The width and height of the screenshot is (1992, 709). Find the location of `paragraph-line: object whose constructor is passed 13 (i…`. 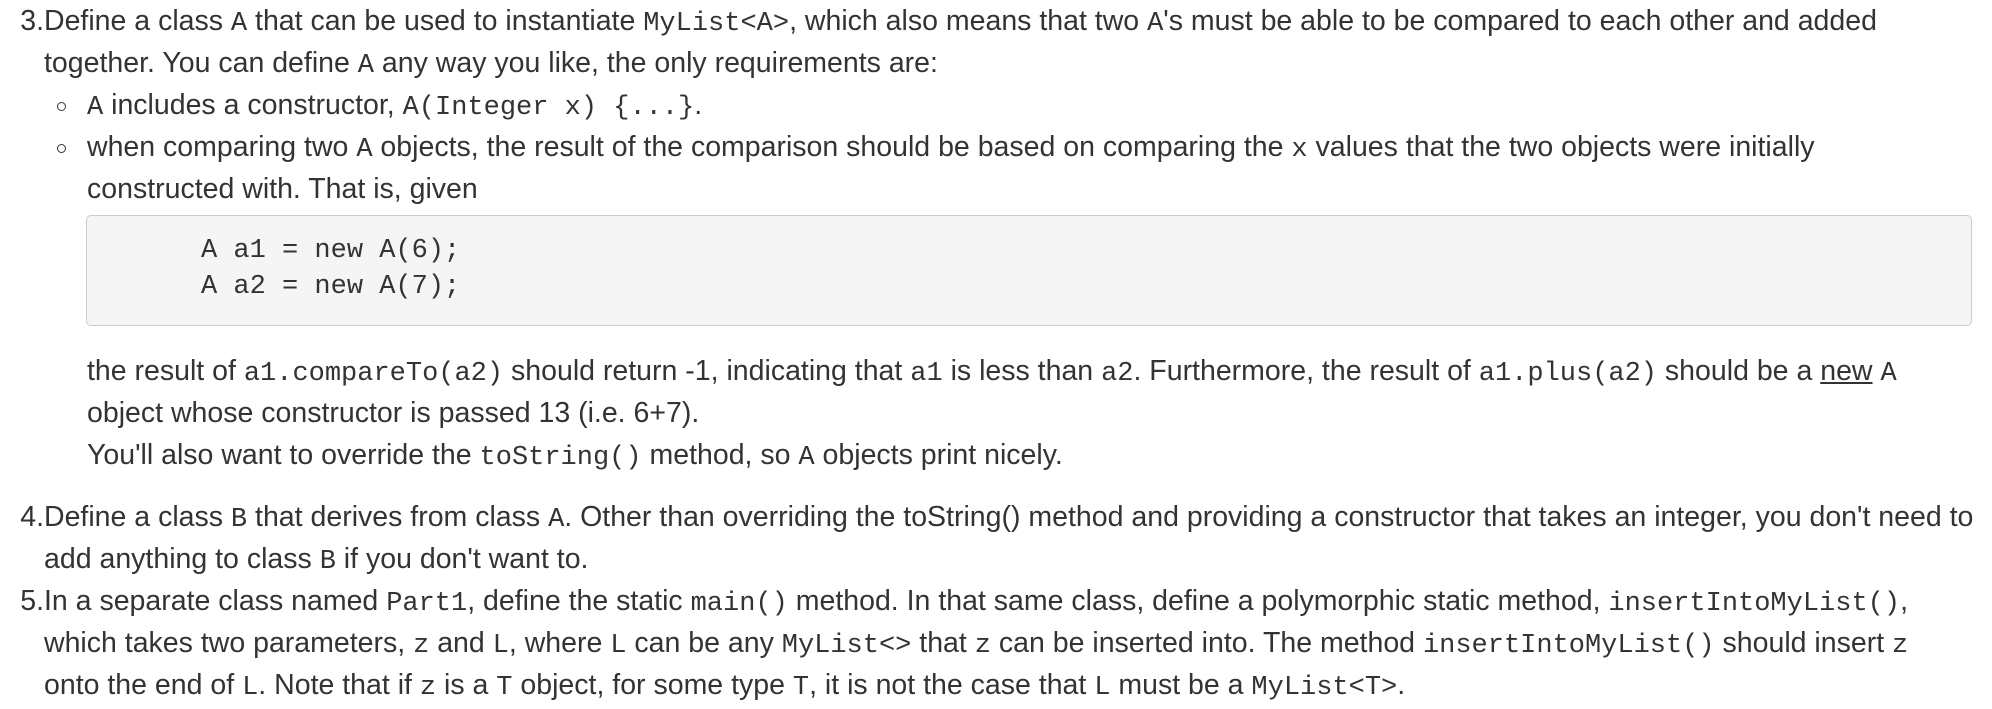

paragraph-line: object whose constructor is passed 13 (i… is located at coordinates (393, 413).